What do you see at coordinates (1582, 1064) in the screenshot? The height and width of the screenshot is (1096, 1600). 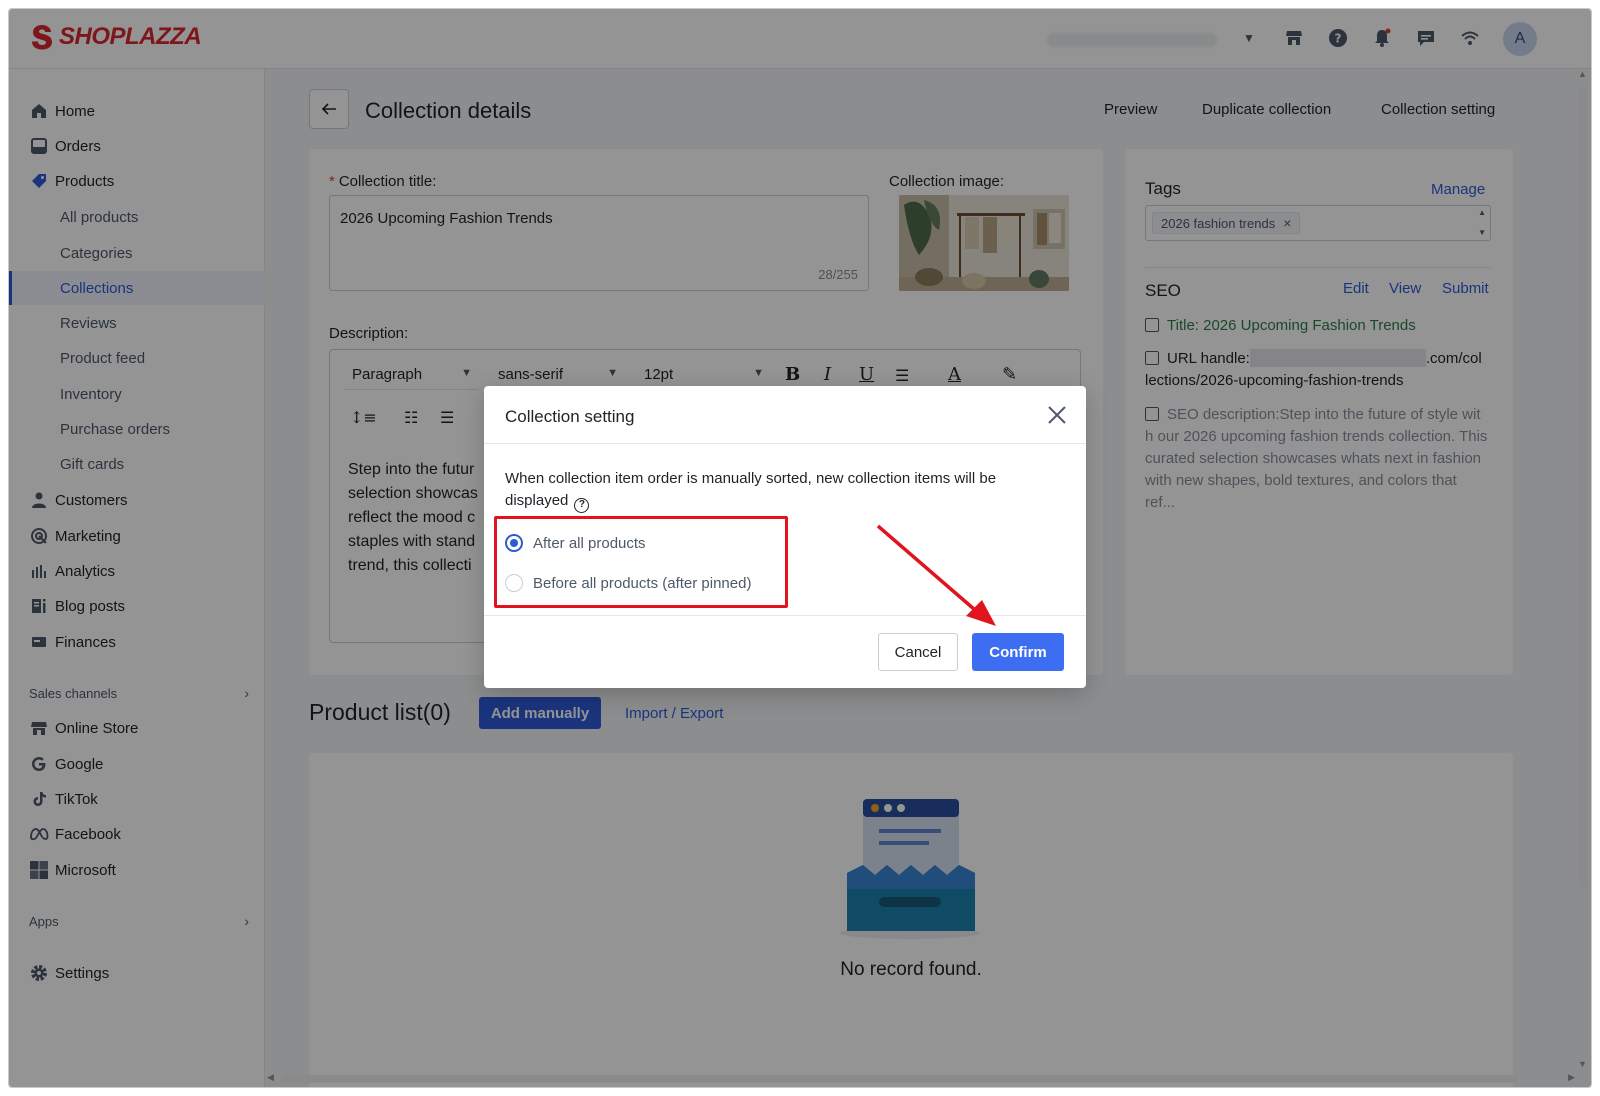 I see `scroll-down-icon: ▼` at bounding box center [1582, 1064].